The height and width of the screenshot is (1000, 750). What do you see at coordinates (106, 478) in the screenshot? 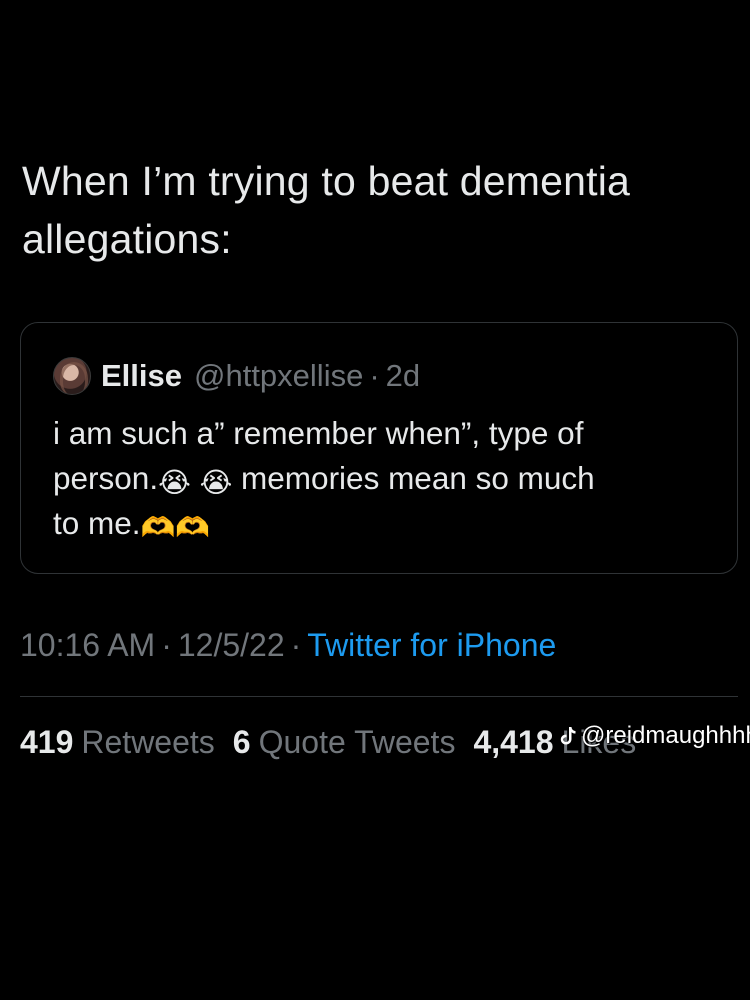
I see `quoted-body-text: person.` at bounding box center [106, 478].